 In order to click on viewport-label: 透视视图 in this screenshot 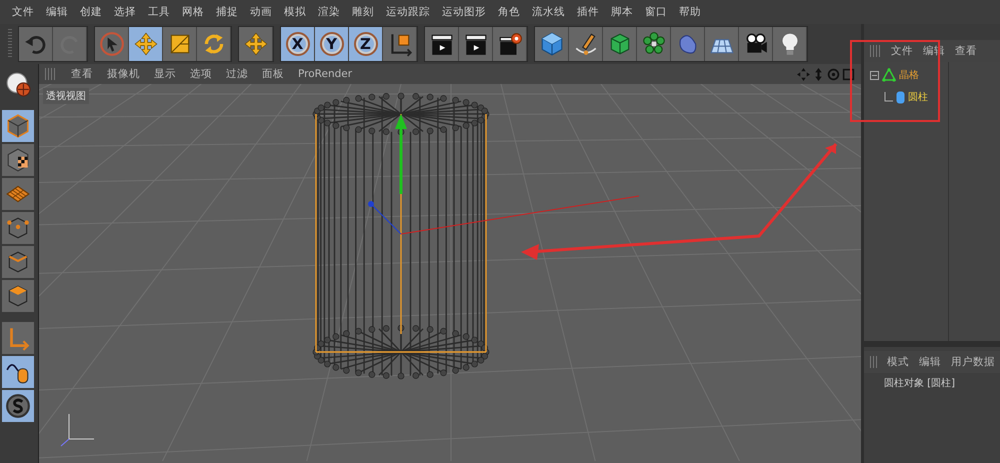, I will do `click(66, 96)`.